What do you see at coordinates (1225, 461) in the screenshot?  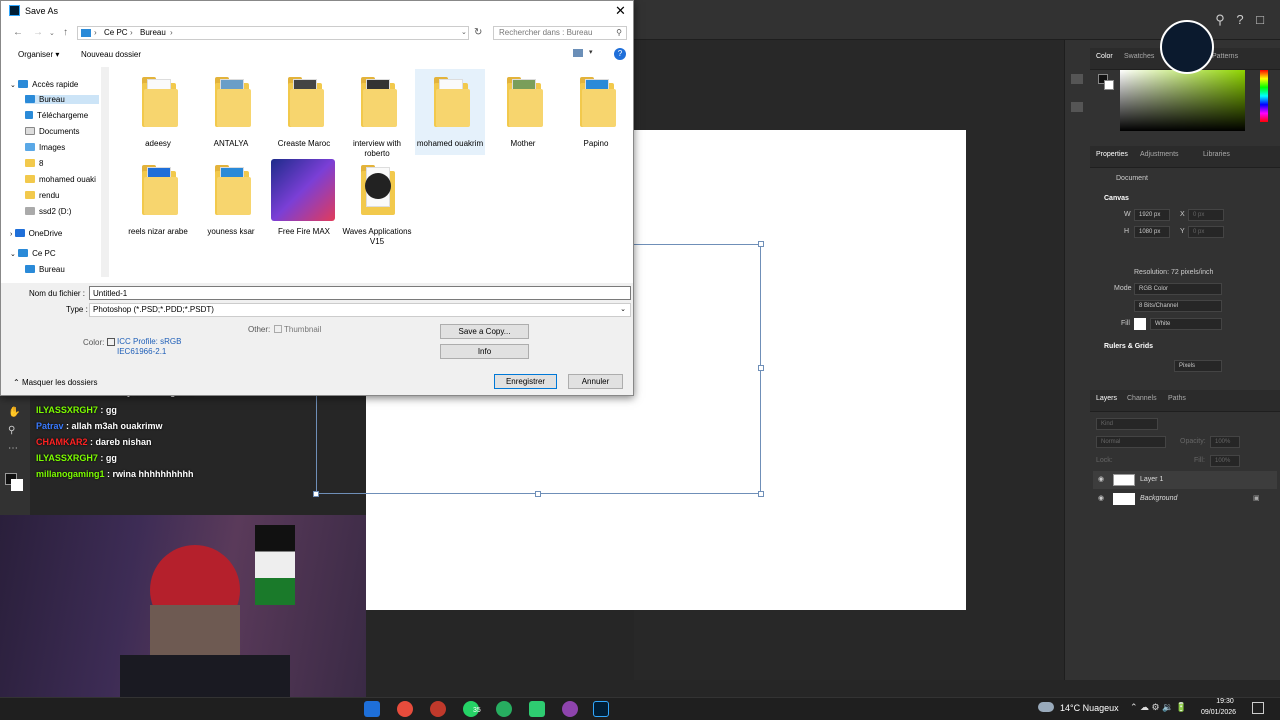 I see `layer-fill-field: 100%` at bounding box center [1225, 461].